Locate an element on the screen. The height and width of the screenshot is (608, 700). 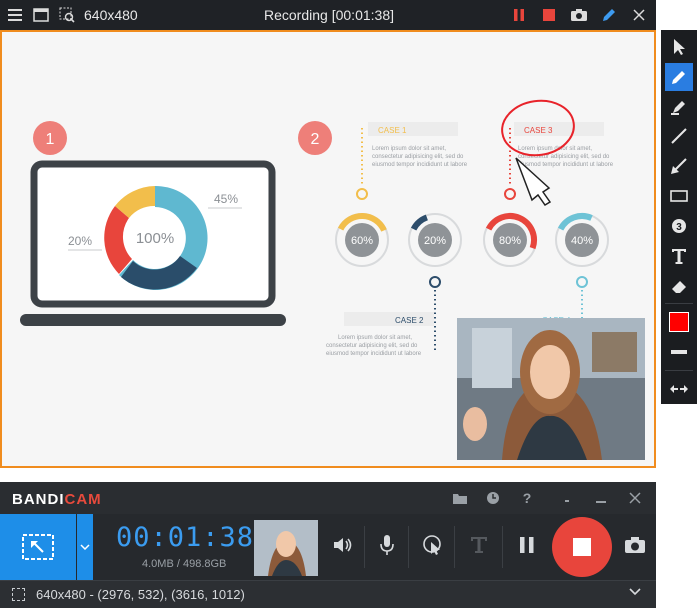
gauge-1: 60% is located at coordinates (362, 240).